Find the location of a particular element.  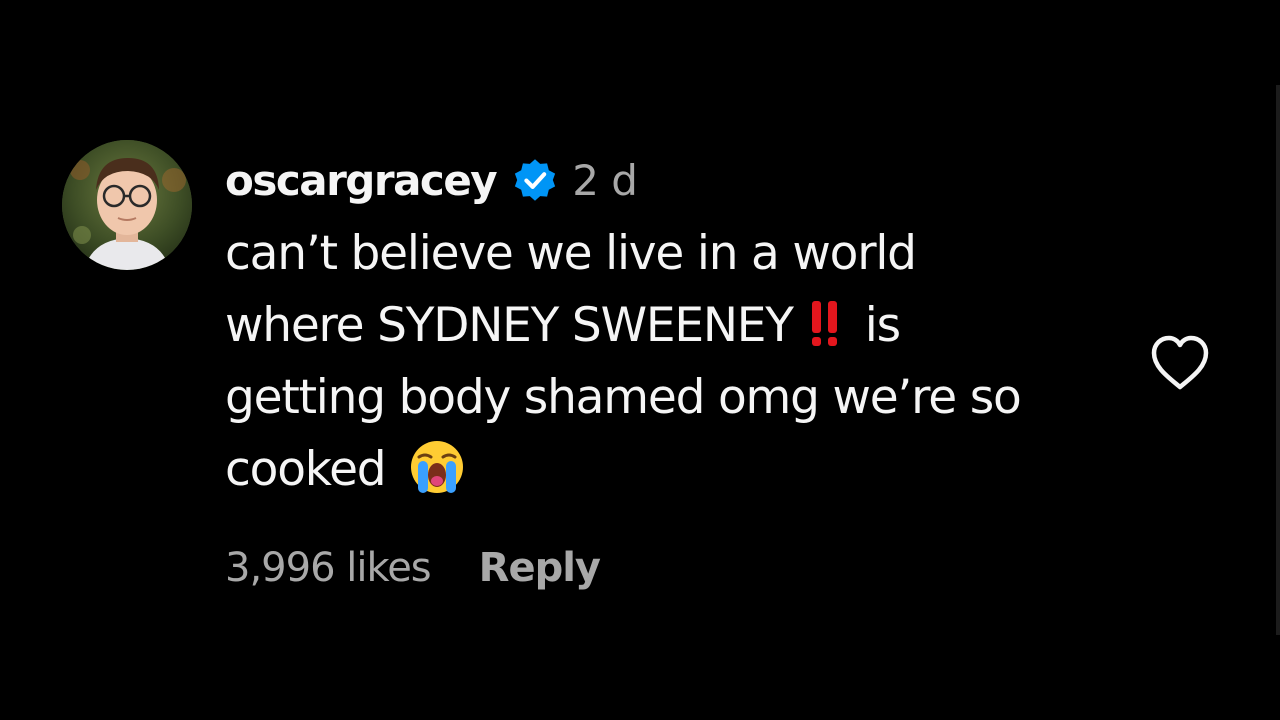

avatar is located at coordinates (127, 205).